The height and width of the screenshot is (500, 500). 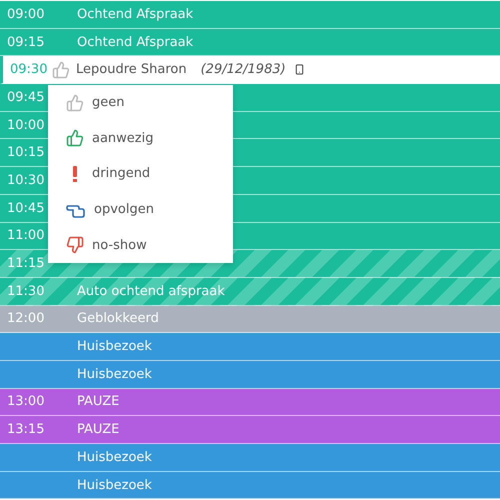 What do you see at coordinates (250, 15) in the screenshot?
I see `time-slot: 09:00 Ochtend Afspraak` at bounding box center [250, 15].